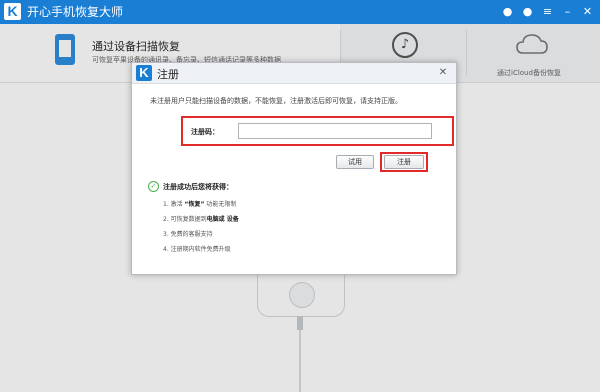 The width and height of the screenshot is (600, 392). I want to click on dialog-logo-icon: K, so click(144, 73).